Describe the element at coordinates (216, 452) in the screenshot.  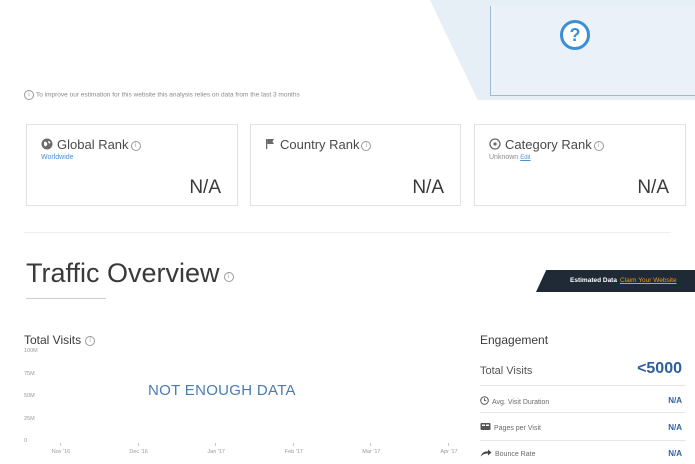
I see `x-tick-label: Jan '17` at that location.